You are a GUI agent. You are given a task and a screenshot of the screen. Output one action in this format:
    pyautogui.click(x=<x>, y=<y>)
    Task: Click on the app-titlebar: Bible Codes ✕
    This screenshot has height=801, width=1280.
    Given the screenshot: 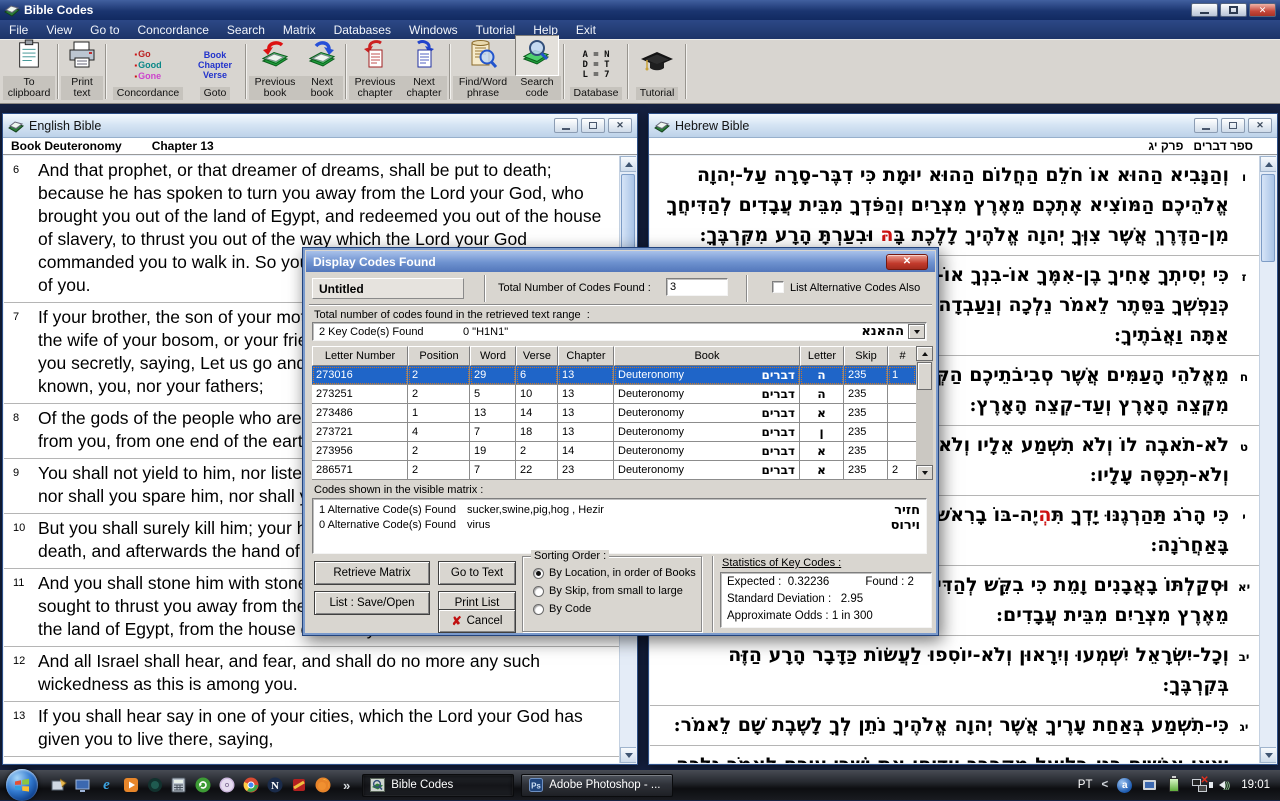 What is the action you would take?
    pyautogui.click(x=640, y=10)
    